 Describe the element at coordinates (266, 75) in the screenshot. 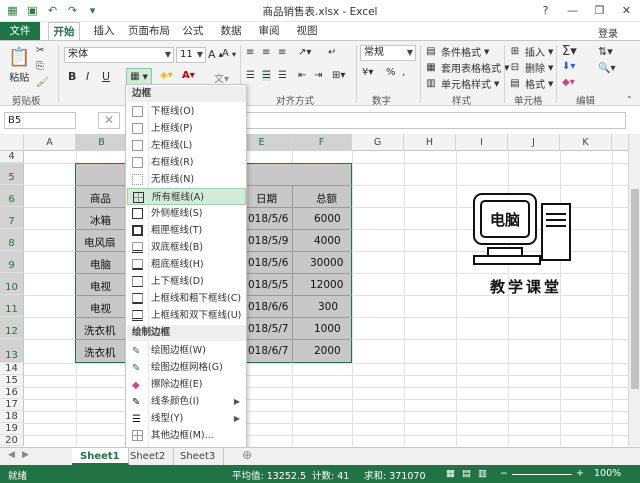

I see `align-center-icon: ☰` at that location.